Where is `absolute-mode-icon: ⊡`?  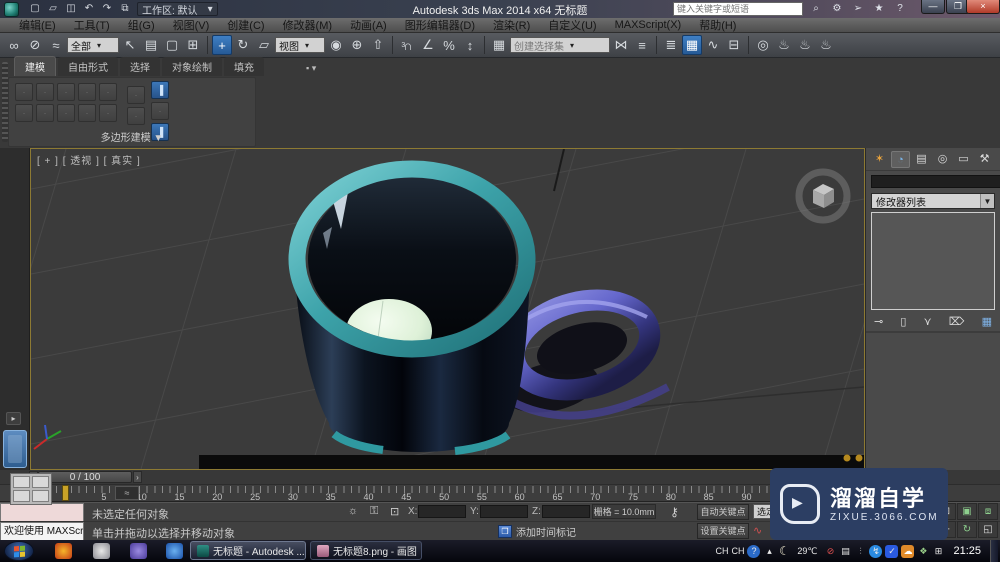 absolute-mode-icon: ⊡ is located at coordinates (394, 511).